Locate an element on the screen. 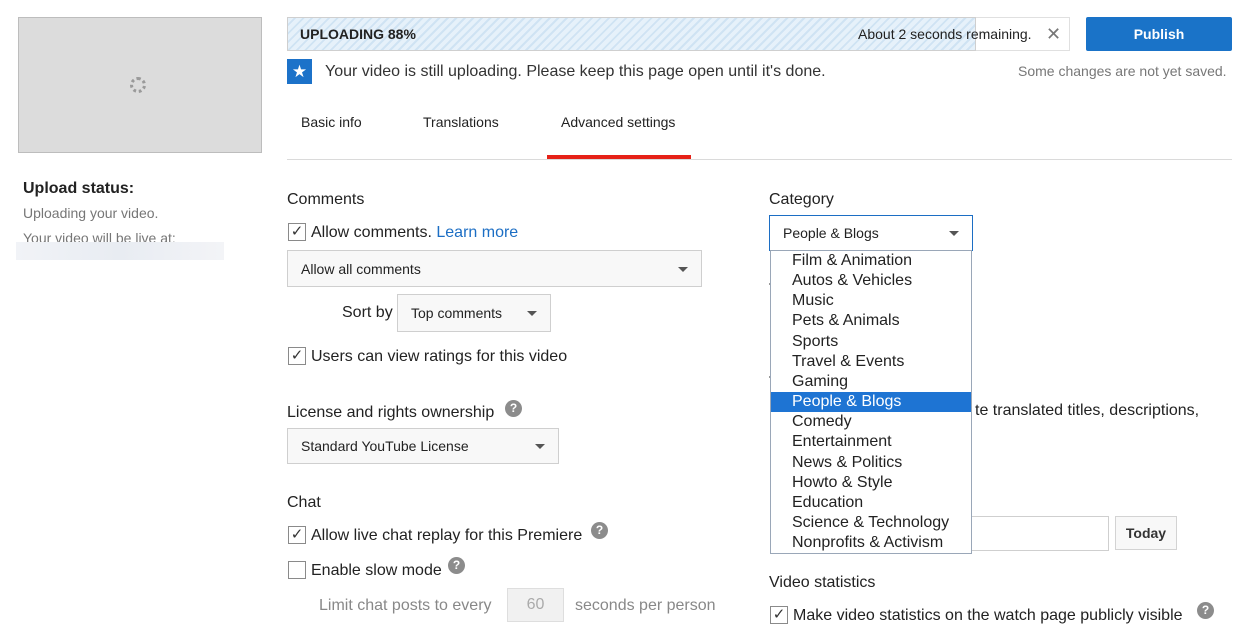 Image resolution: width=1250 pixels, height=636 pixels. translations-hint-text: te translated titles, descriptions, is located at coordinates (1087, 410).